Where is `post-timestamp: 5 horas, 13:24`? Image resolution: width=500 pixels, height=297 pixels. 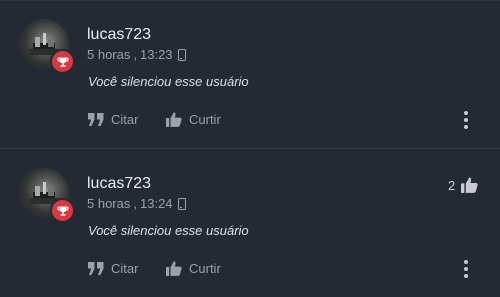
post-timestamp: 5 horas, 13:24 is located at coordinates (136, 203).